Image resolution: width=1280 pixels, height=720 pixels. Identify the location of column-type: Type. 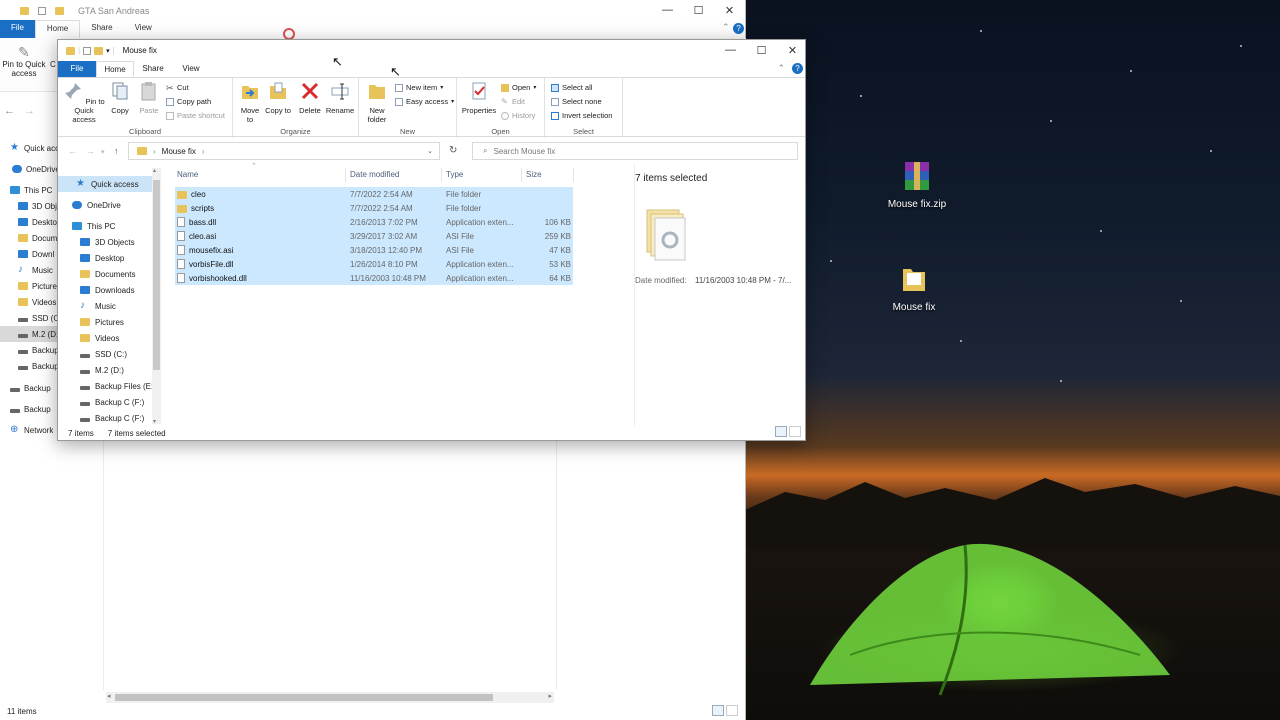
(454, 174).